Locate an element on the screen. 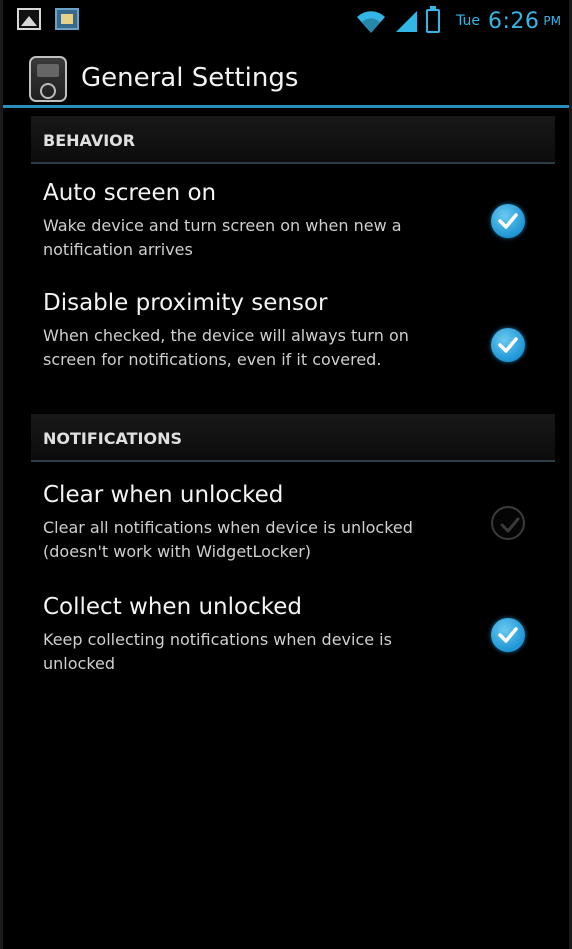 This screenshot has height=949, width=572. page-title: General Settings is located at coordinates (190, 78).